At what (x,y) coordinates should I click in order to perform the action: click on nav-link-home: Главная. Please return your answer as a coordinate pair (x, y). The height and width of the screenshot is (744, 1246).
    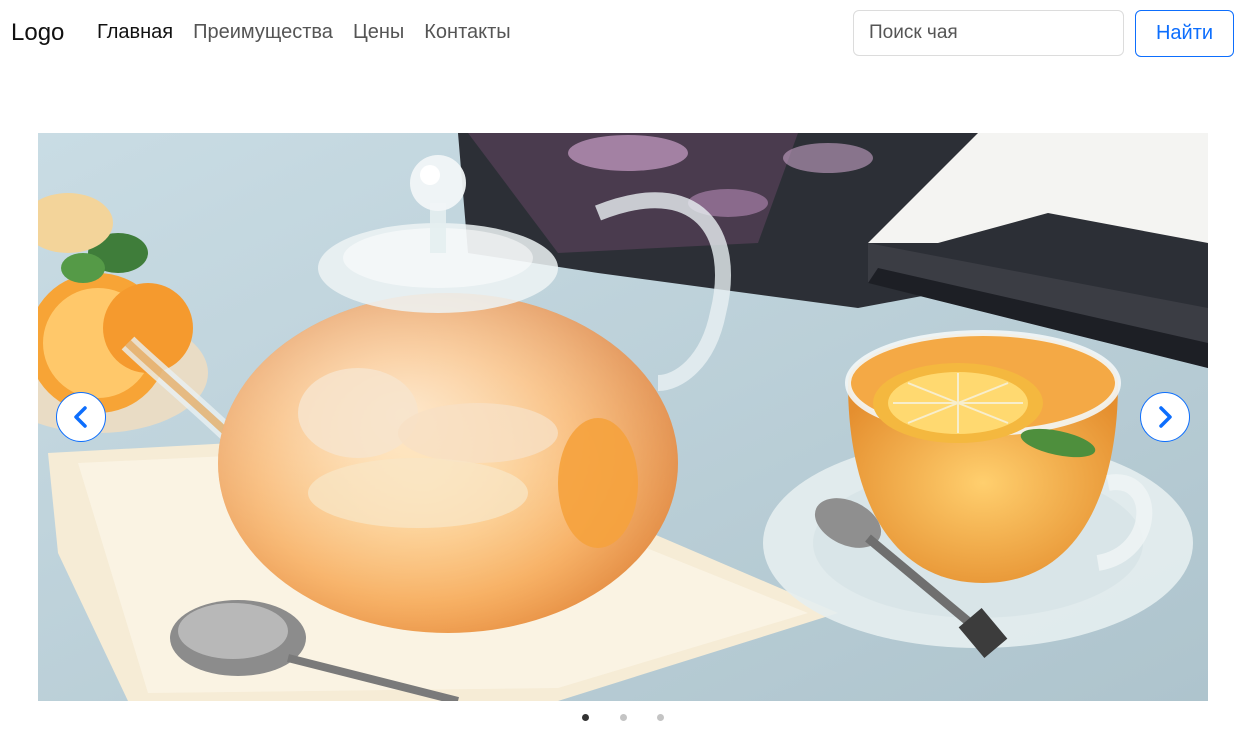
    Looking at the image, I should click on (135, 32).